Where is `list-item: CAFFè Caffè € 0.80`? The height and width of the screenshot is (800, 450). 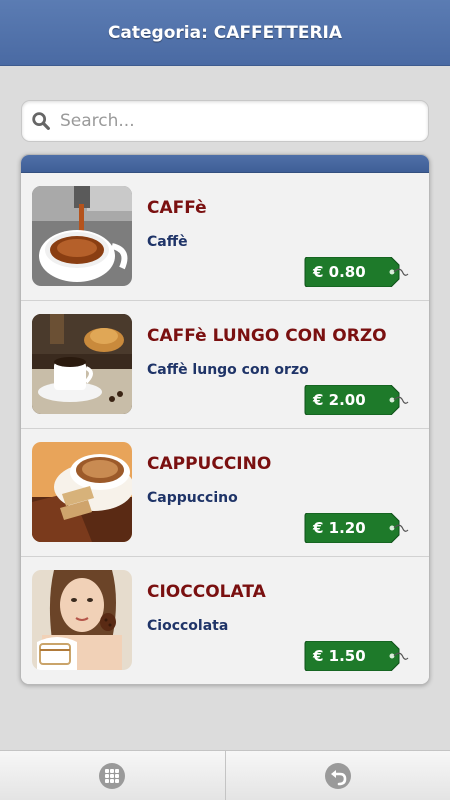
list-item: CAFFè Caffè € 0.80 is located at coordinates (225, 237).